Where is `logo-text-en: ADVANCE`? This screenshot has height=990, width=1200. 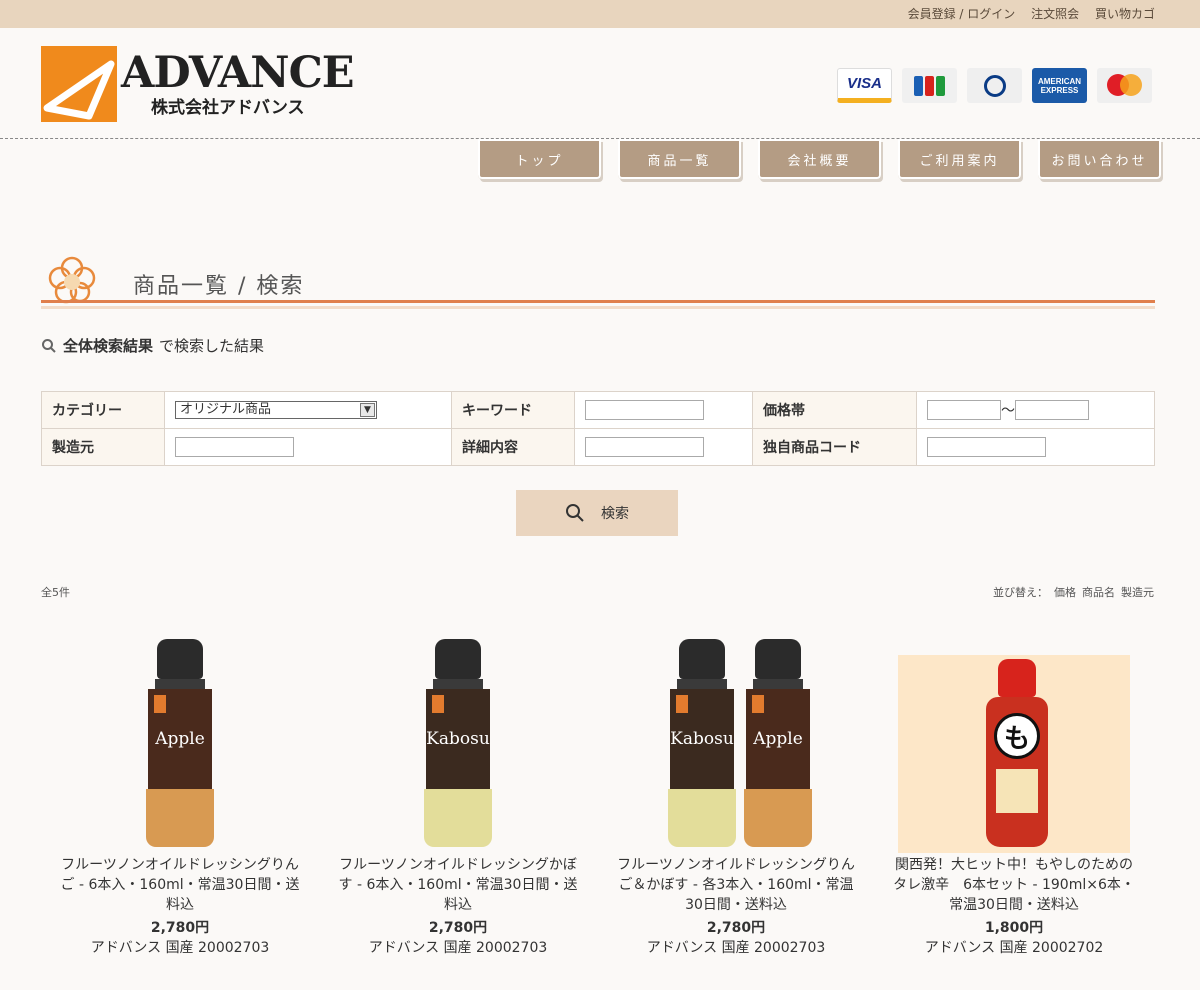
logo-text-en: ADVANCE is located at coordinates (238, 72).